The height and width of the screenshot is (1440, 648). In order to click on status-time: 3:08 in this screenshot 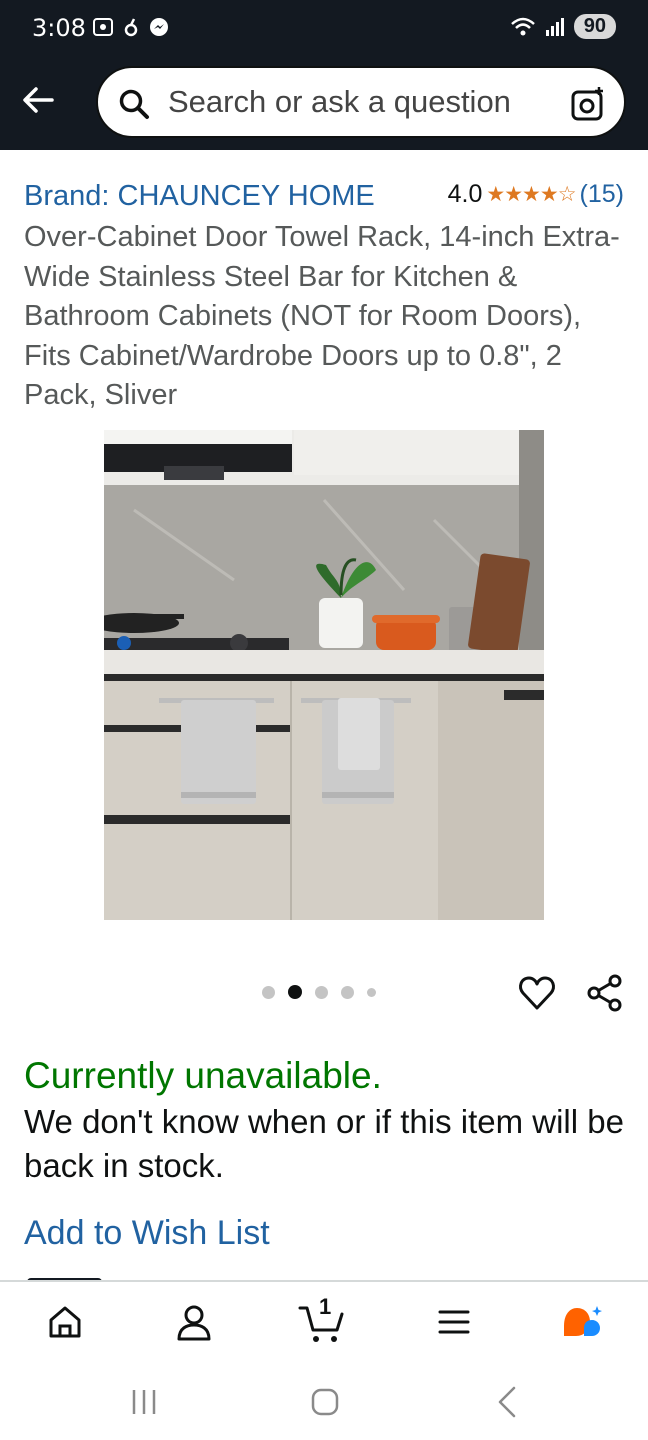, I will do `click(59, 28)`.